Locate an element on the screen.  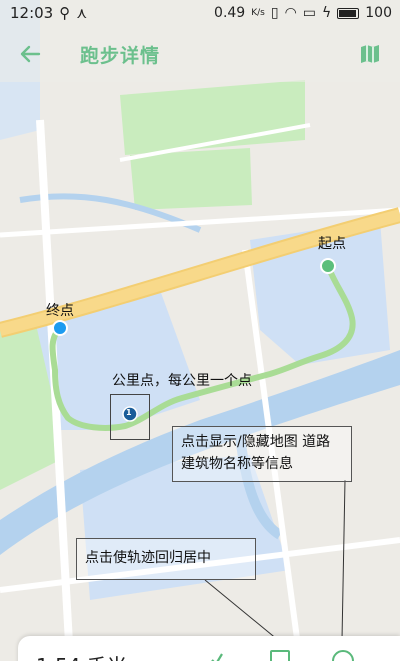
end-label: 终点 is located at coordinates (60, 311).